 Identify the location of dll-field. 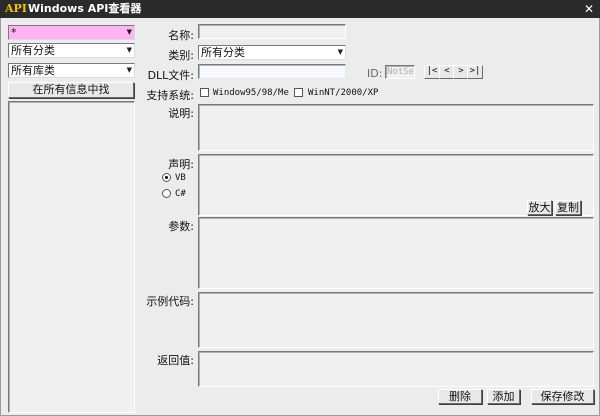
(272, 71).